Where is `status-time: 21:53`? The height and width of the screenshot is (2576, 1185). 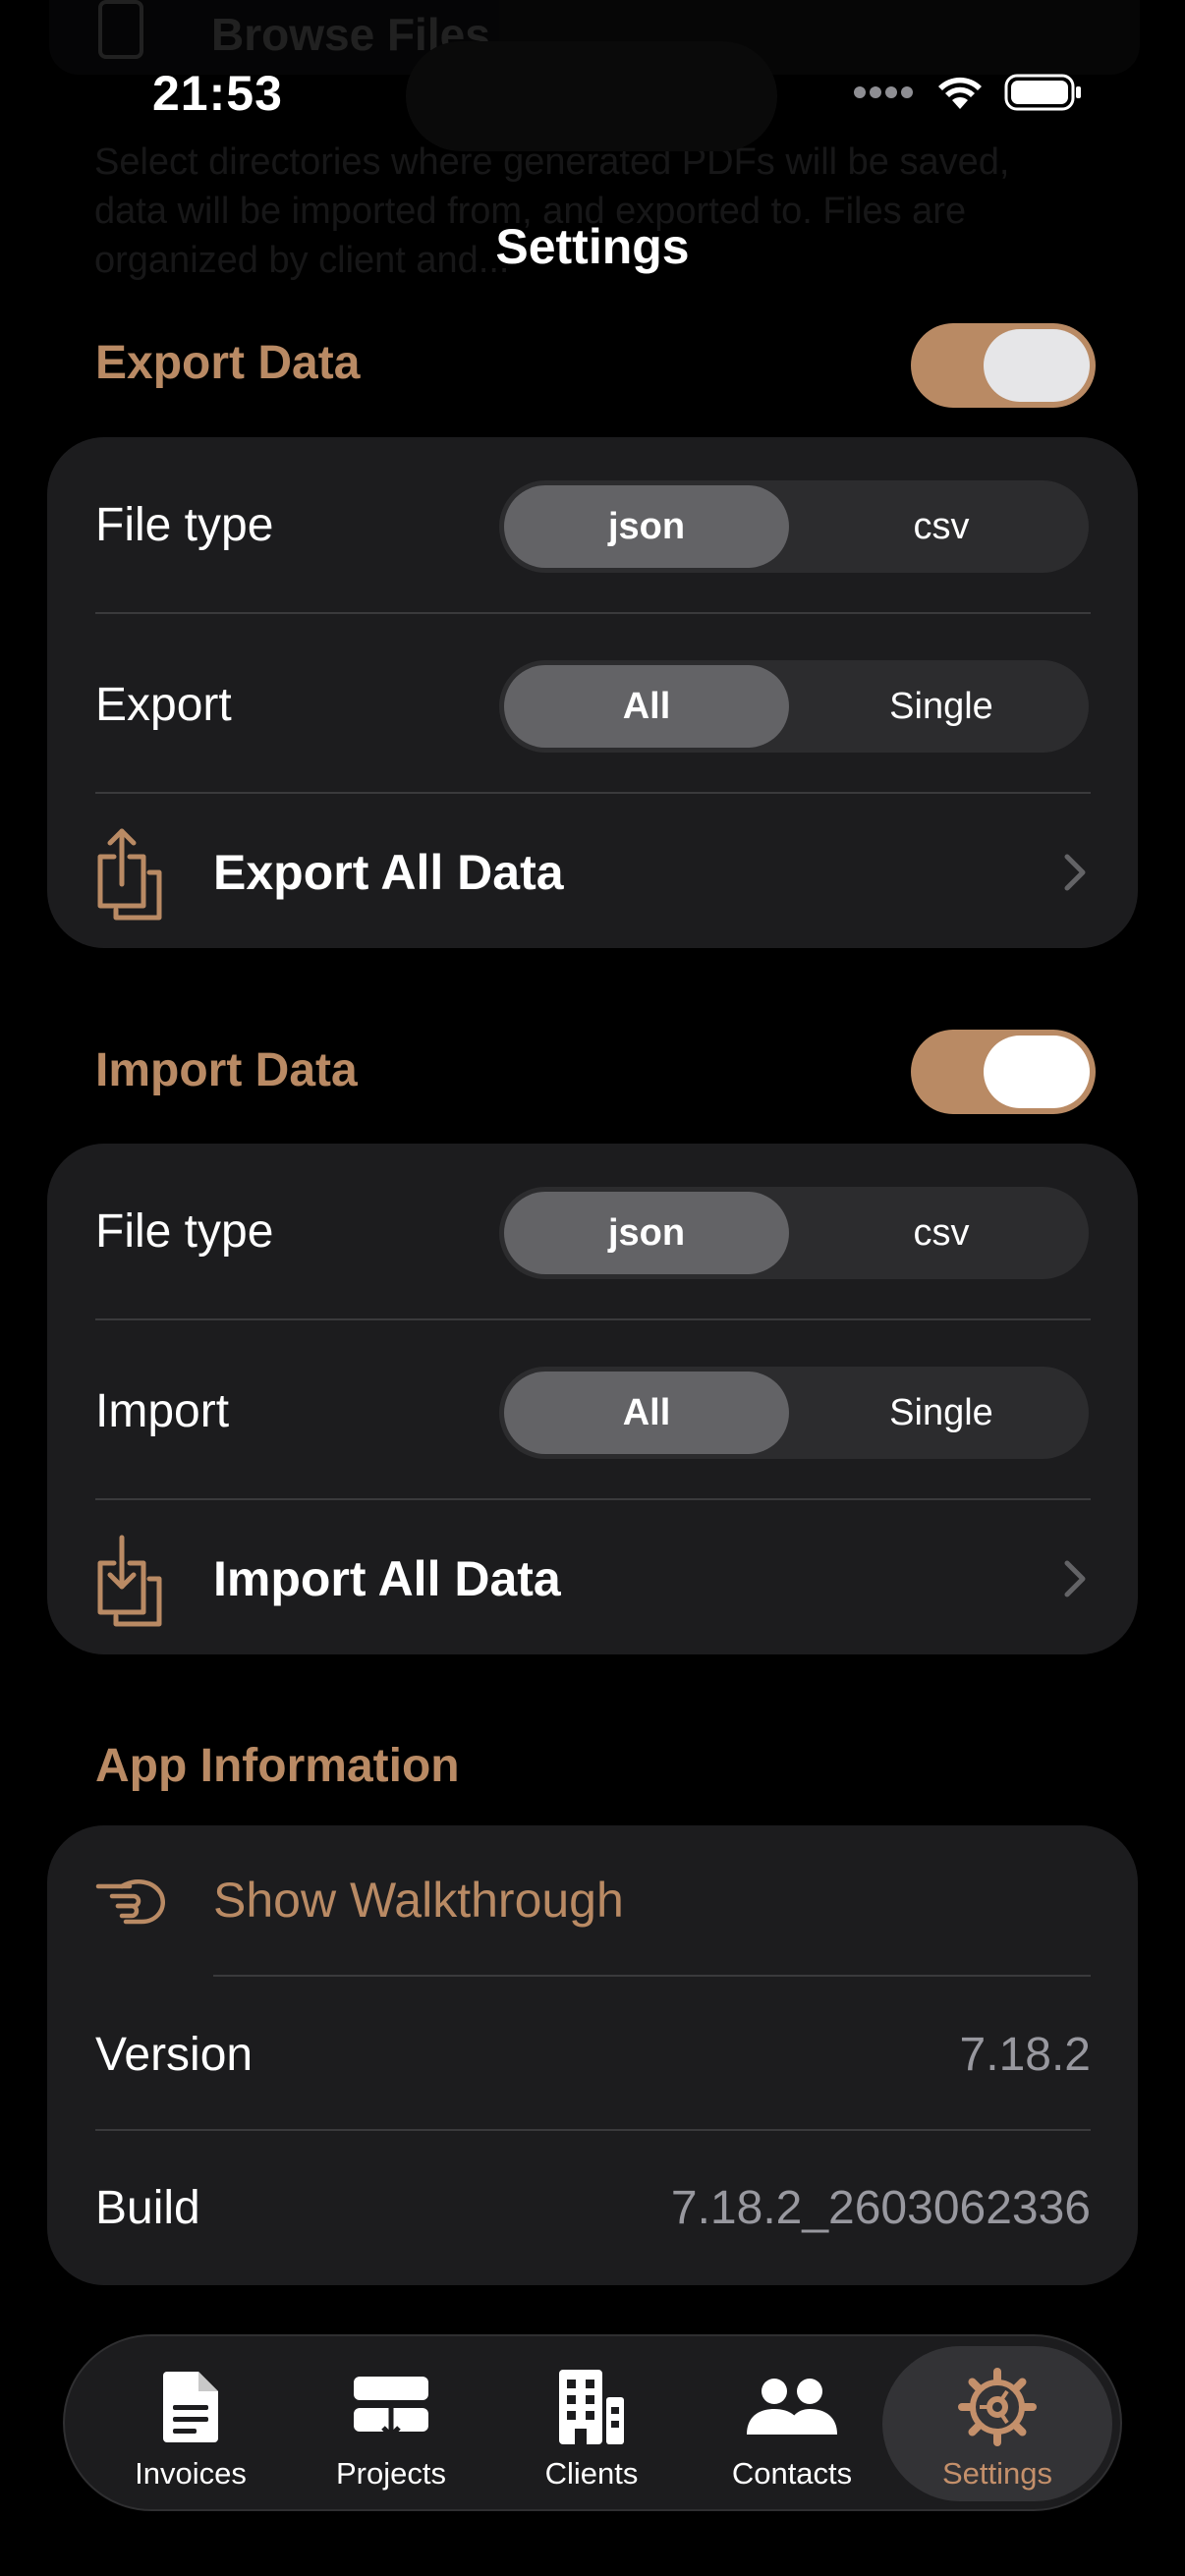 status-time: 21:53 is located at coordinates (217, 93).